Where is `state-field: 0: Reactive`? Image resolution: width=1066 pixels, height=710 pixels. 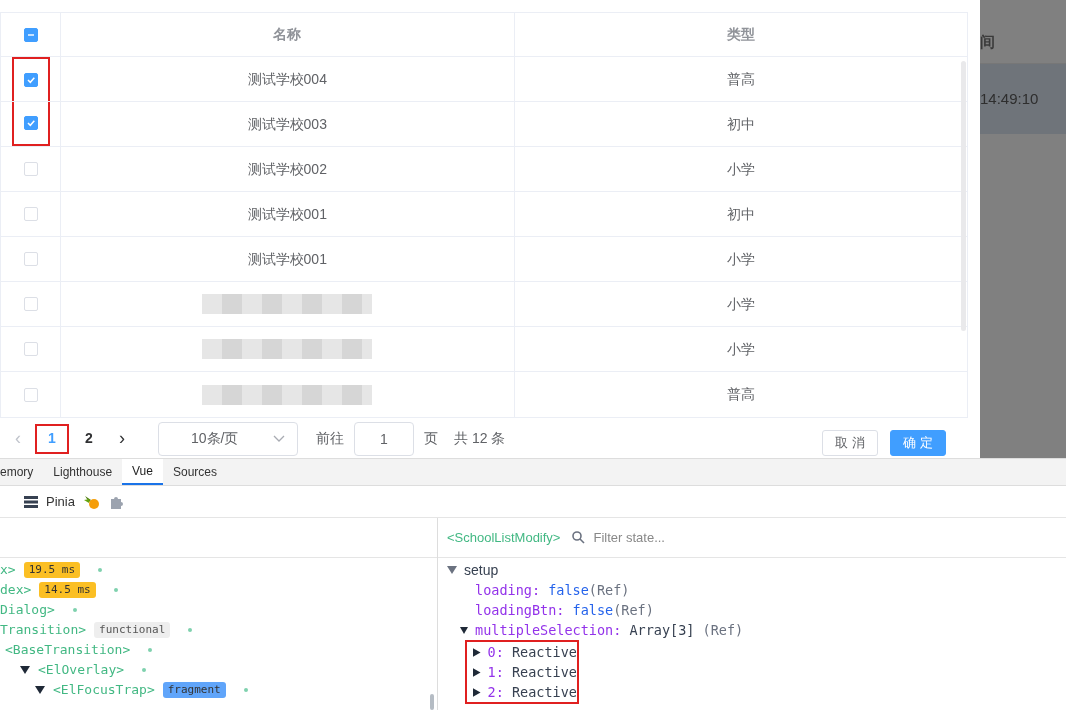 state-field: 0: Reactive is located at coordinates (532, 652).